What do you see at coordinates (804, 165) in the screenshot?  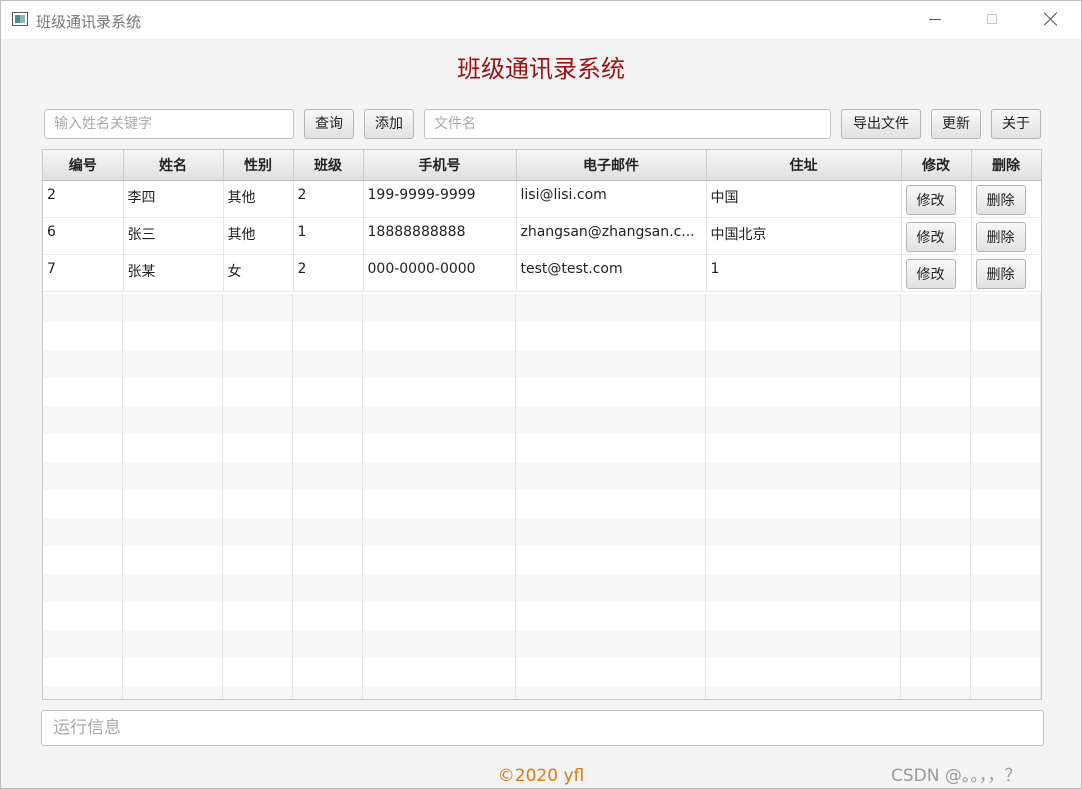 I see `column-header-address: 住址` at bounding box center [804, 165].